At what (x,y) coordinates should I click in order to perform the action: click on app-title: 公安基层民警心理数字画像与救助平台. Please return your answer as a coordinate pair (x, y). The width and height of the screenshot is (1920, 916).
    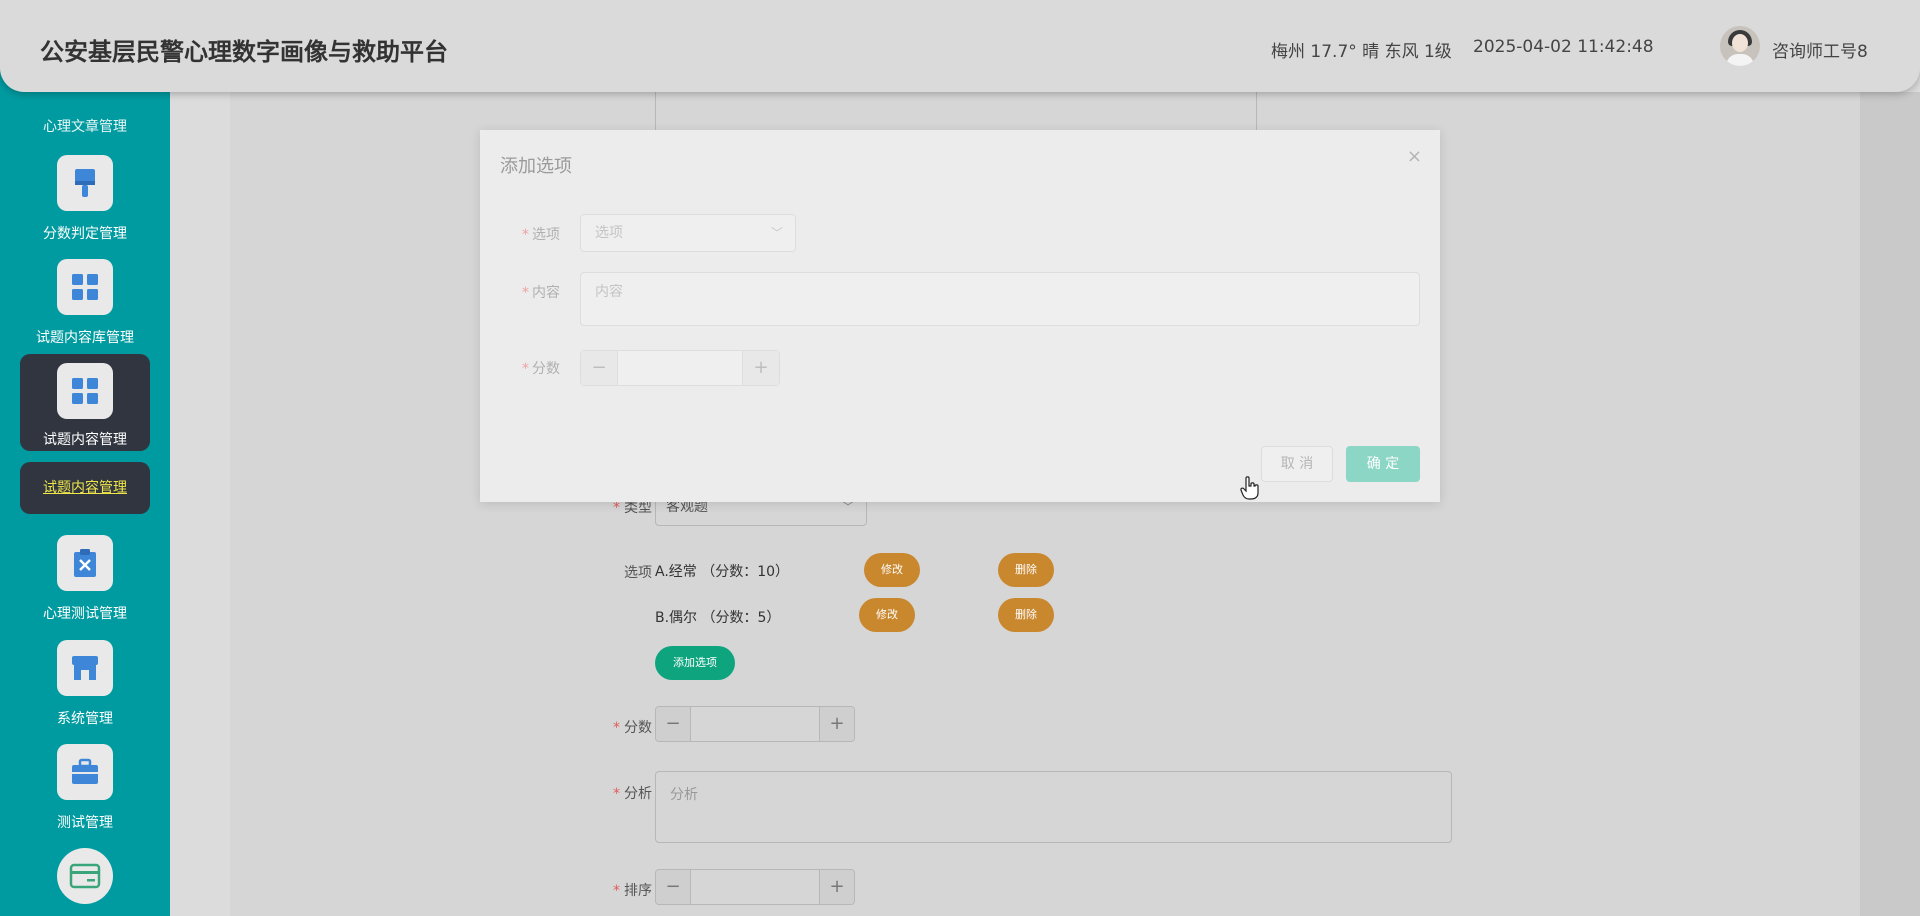
    Looking at the image, I should click on (244, 52).